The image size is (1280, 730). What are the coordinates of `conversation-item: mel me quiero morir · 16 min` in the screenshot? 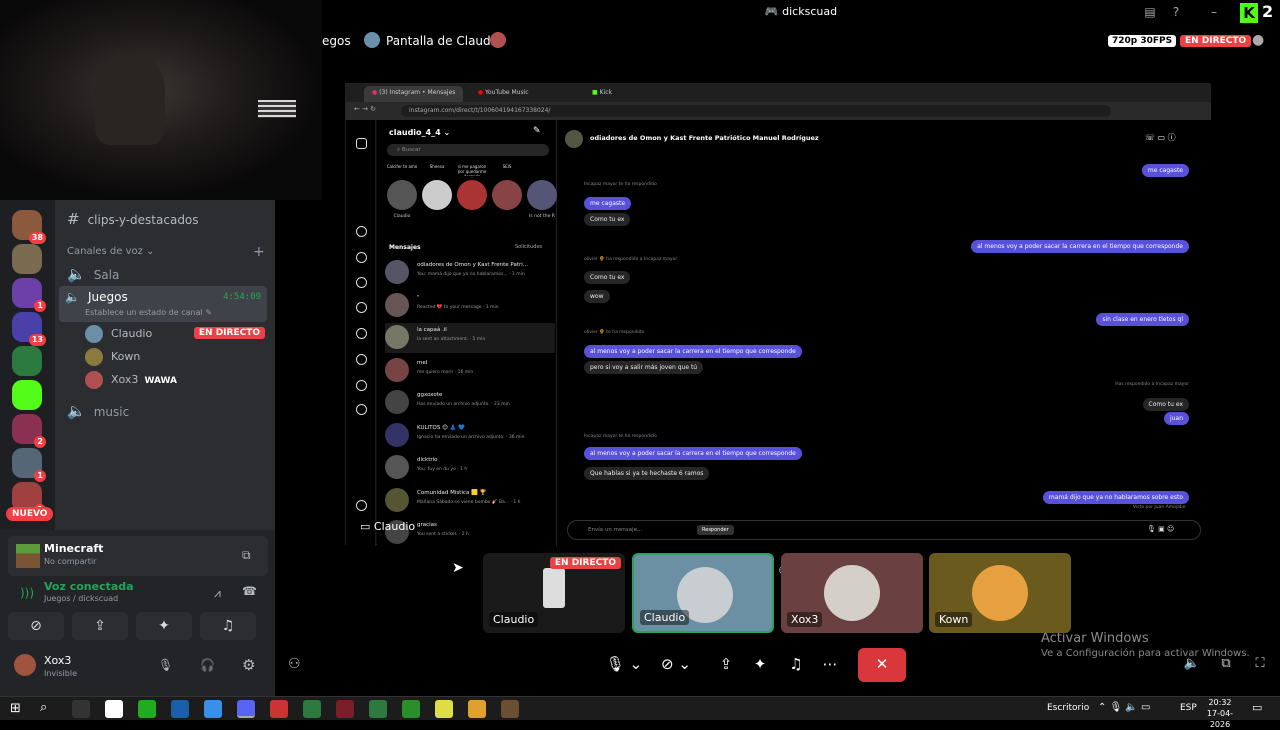 It's located at (470, 371).